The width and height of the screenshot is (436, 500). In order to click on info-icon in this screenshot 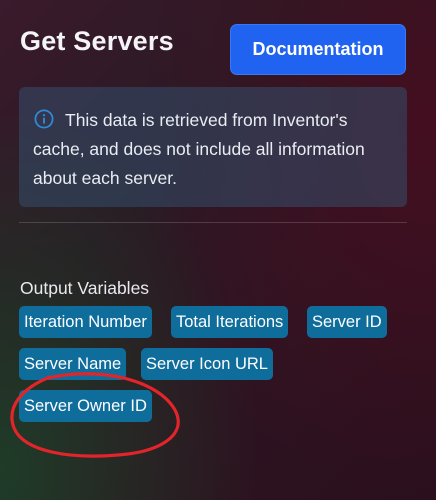, I will do `click(44, 119)`.